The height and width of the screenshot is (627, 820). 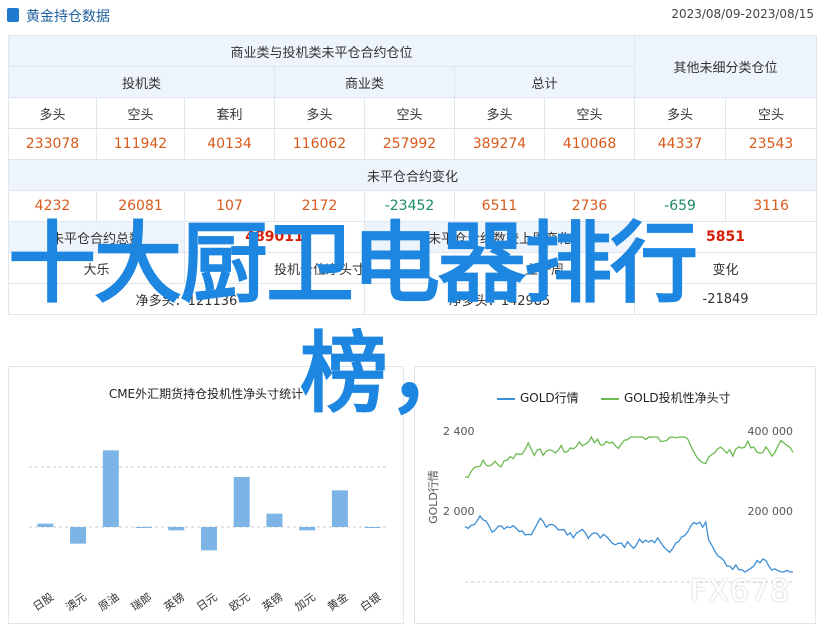 What do you see at coordinates (274, 237) in the screenshot?
I see `total-value: 489011` at bounding box center [274, 237].